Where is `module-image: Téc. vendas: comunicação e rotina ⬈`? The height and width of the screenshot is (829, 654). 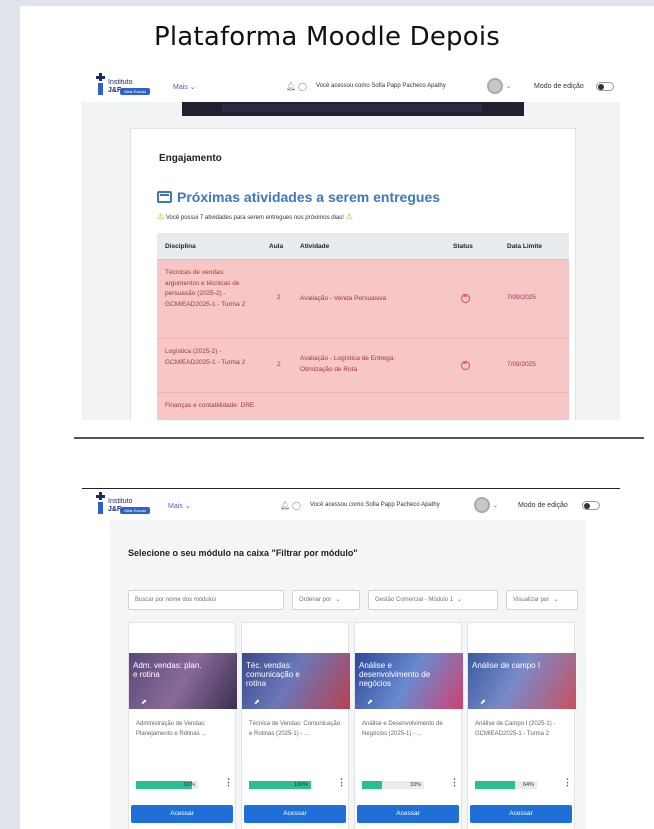
module-image: Téc. vendas: comunicação e rotina ⬈ is located at coordinates (296, 681).